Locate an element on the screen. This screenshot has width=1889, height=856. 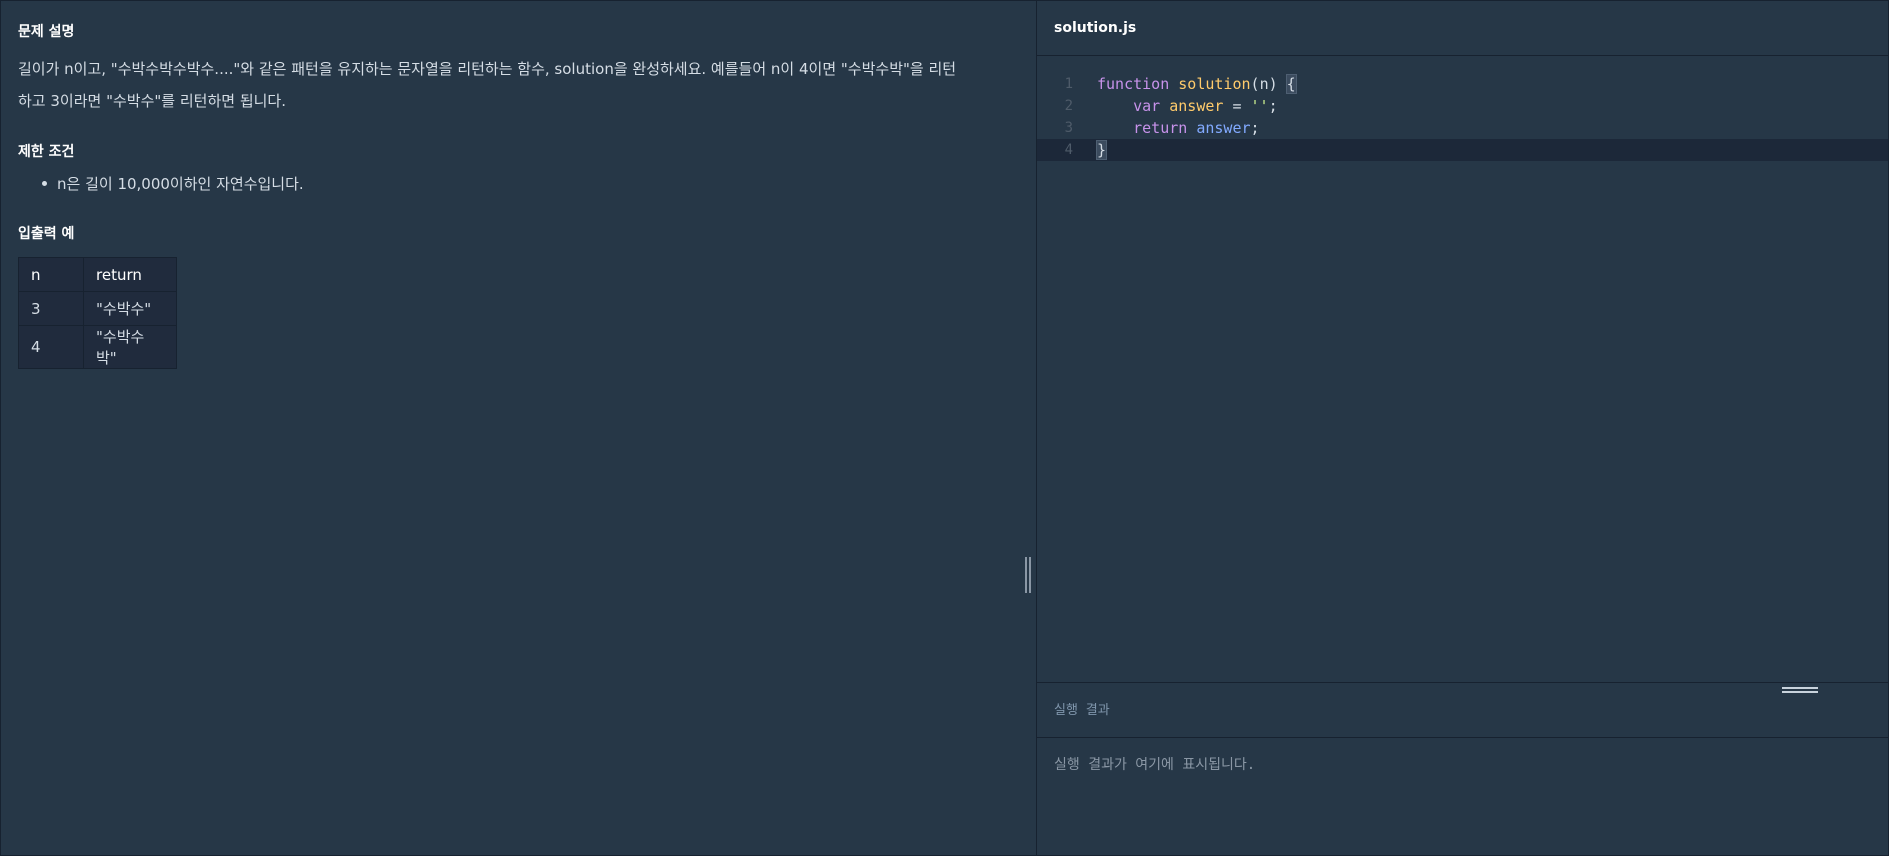
description-line-2: 하고 3이라면 "수박수"를 리턴하면 됩니다. is located at coordinates (152, 101).